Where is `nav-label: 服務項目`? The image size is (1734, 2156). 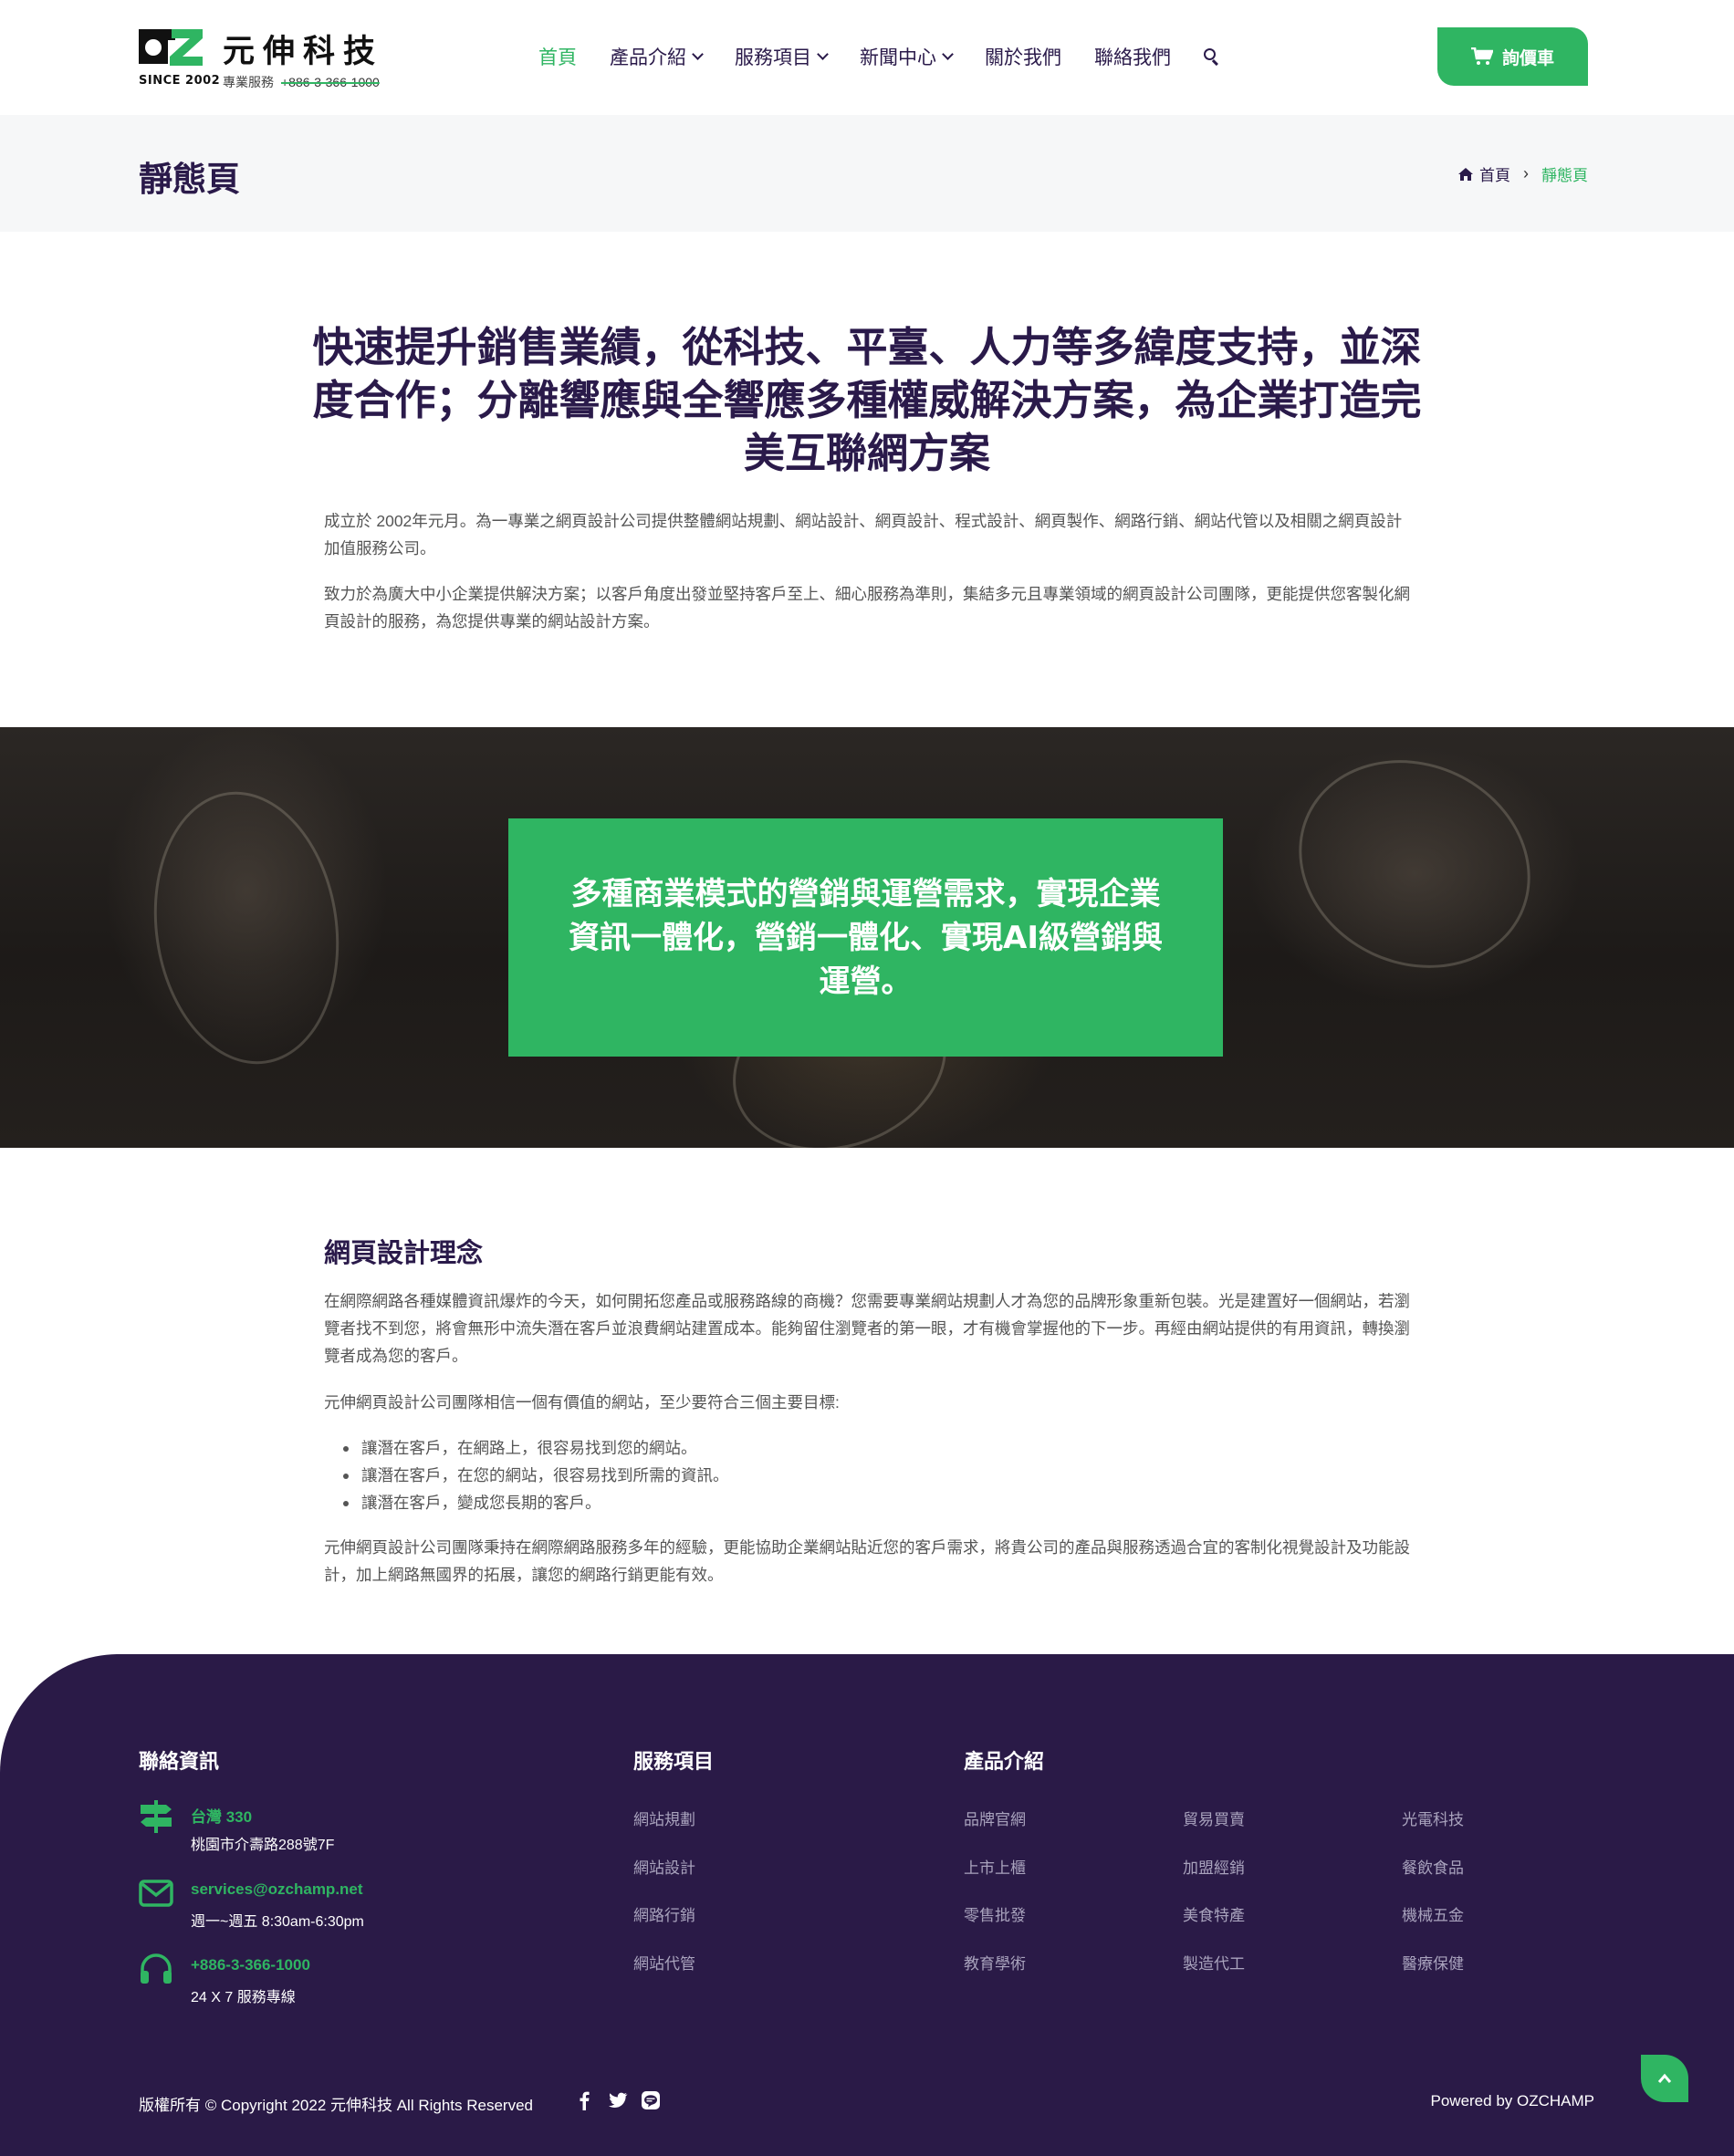
nav-label: 服務項目 is located at coordinates (773, 58).